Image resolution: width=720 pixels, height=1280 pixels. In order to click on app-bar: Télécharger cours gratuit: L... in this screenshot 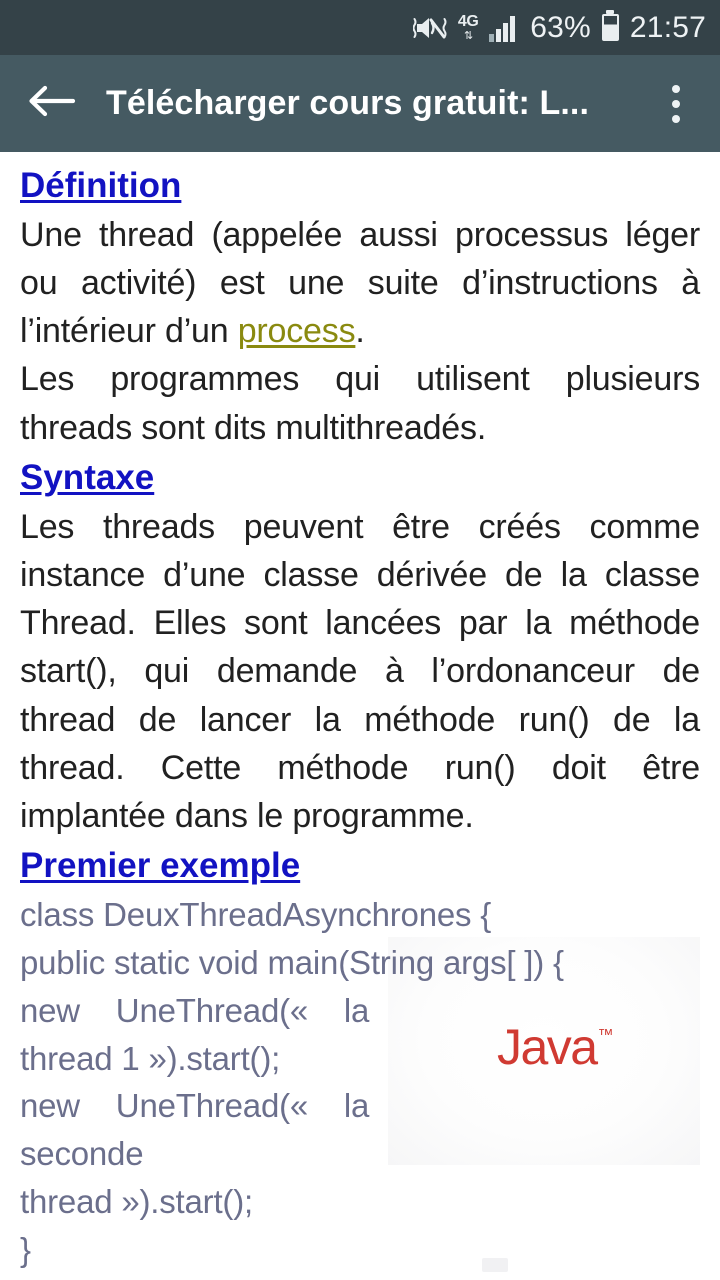, I will do `click(360, 103)`.